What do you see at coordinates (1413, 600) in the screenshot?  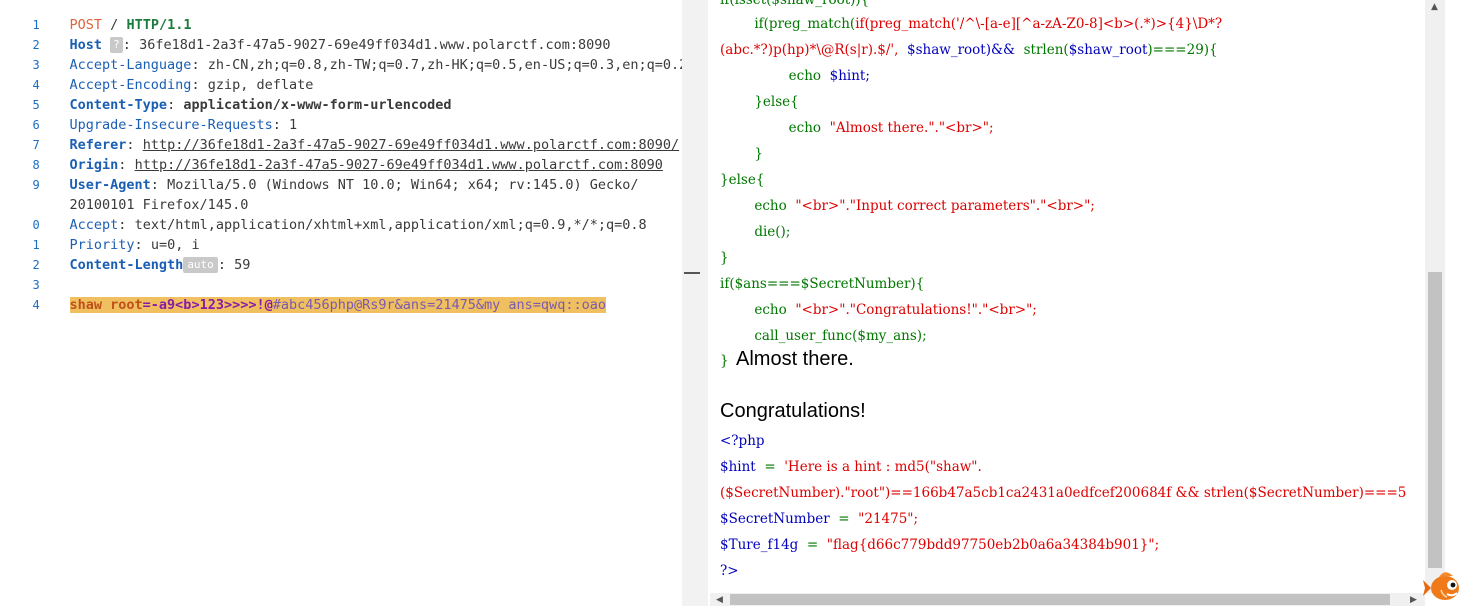 I see `scroll-right-arrow-icon: ▶` at bounding box center [1413, 600].